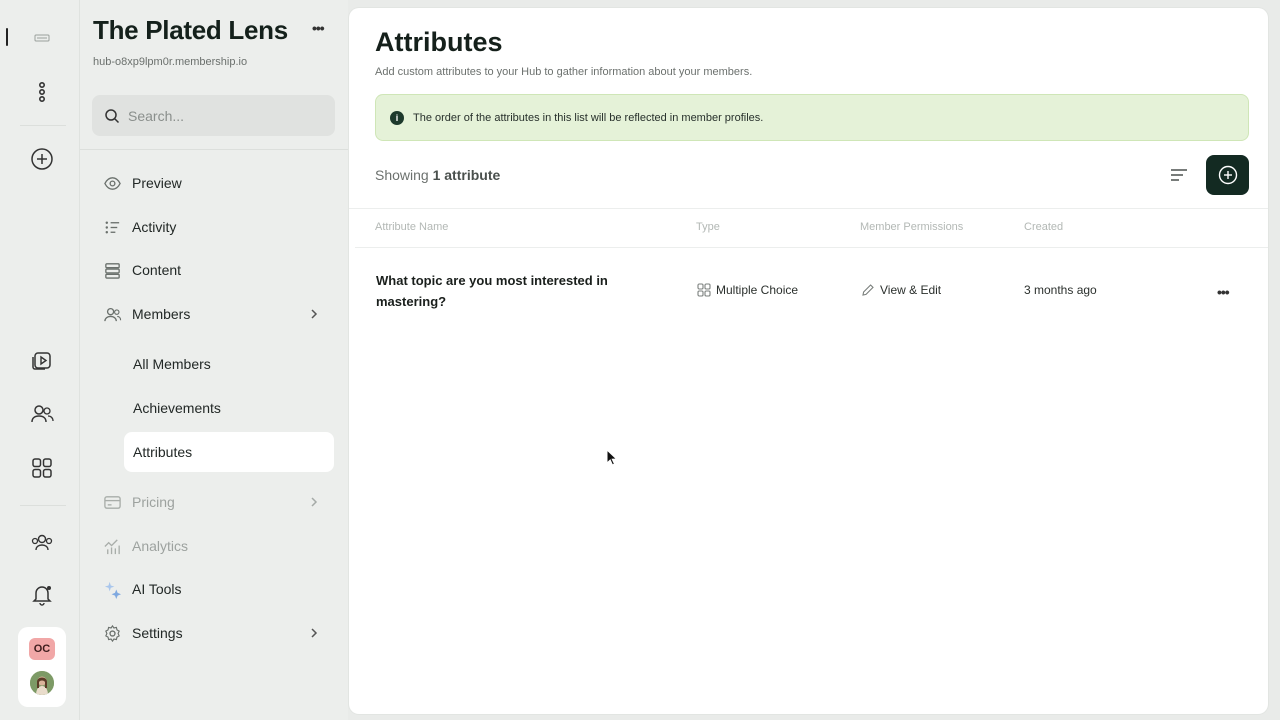 This screenshot has height=720, width=1280. I want to click on video-library-icon, so click(42, 360).